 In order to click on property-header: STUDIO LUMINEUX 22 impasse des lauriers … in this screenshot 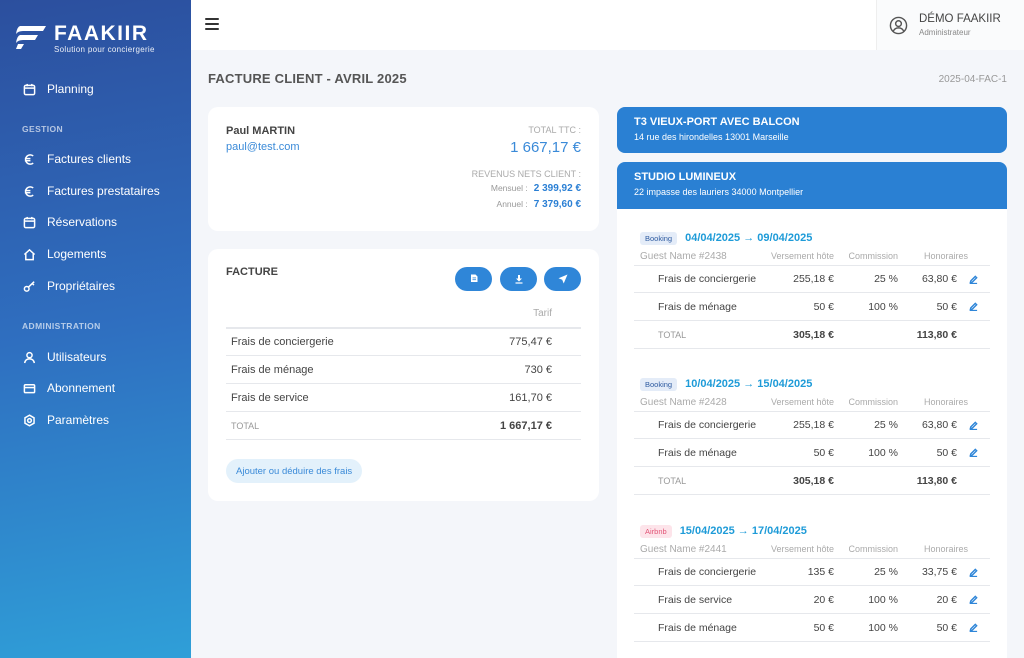, I will do `click(812, 188)`.